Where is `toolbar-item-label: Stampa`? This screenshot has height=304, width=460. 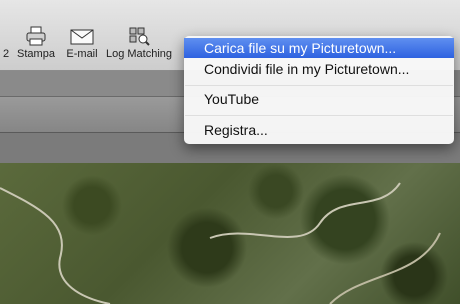 toolbar-item-label: Stampa is located at coordinates (36, 54).